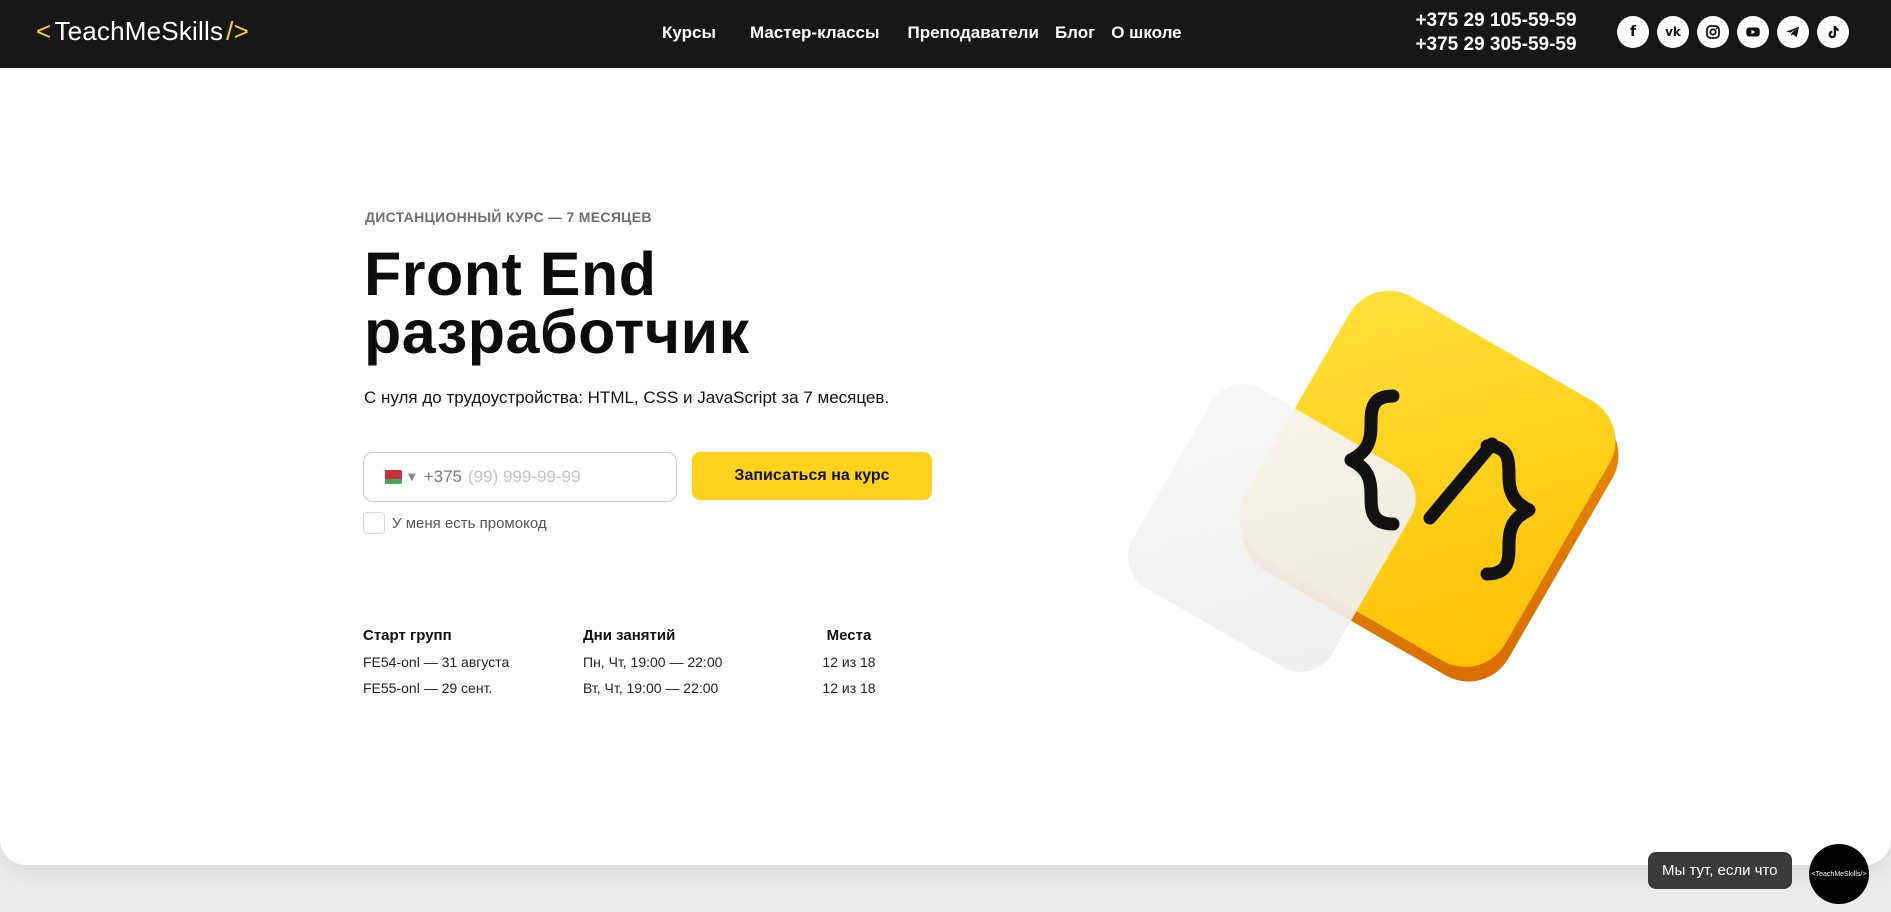 The image size is (1891, 912). I want to click on country-code: +375, so click(442, 476).